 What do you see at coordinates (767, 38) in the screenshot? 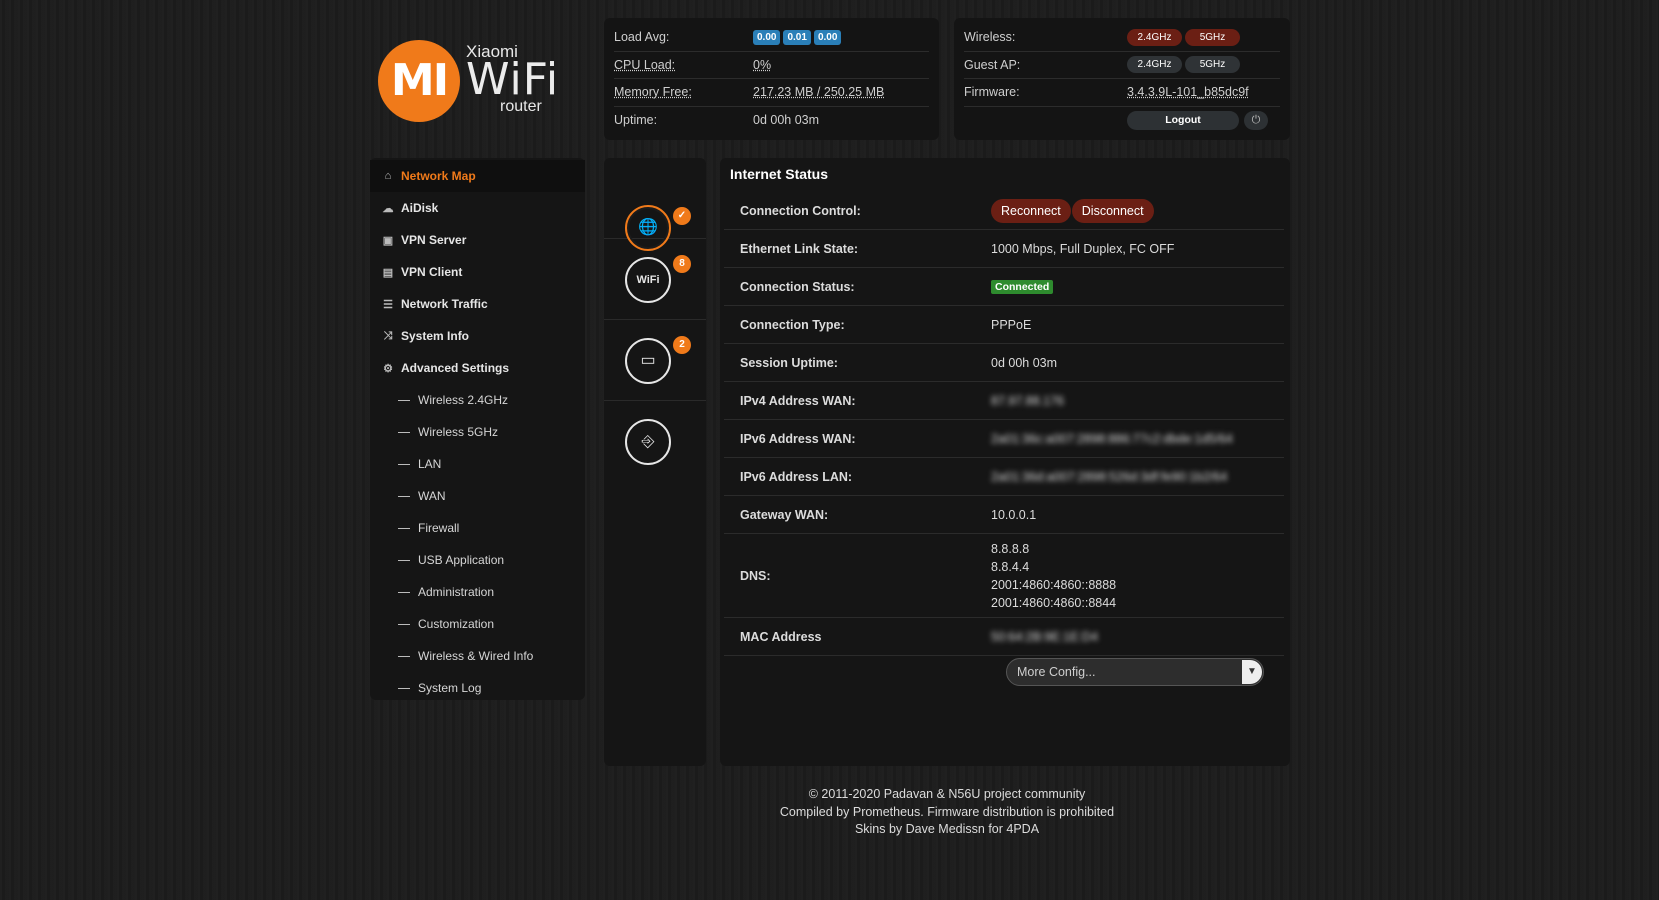
I see `load-avg-1: 0.00` at bounding box center [767, 38].